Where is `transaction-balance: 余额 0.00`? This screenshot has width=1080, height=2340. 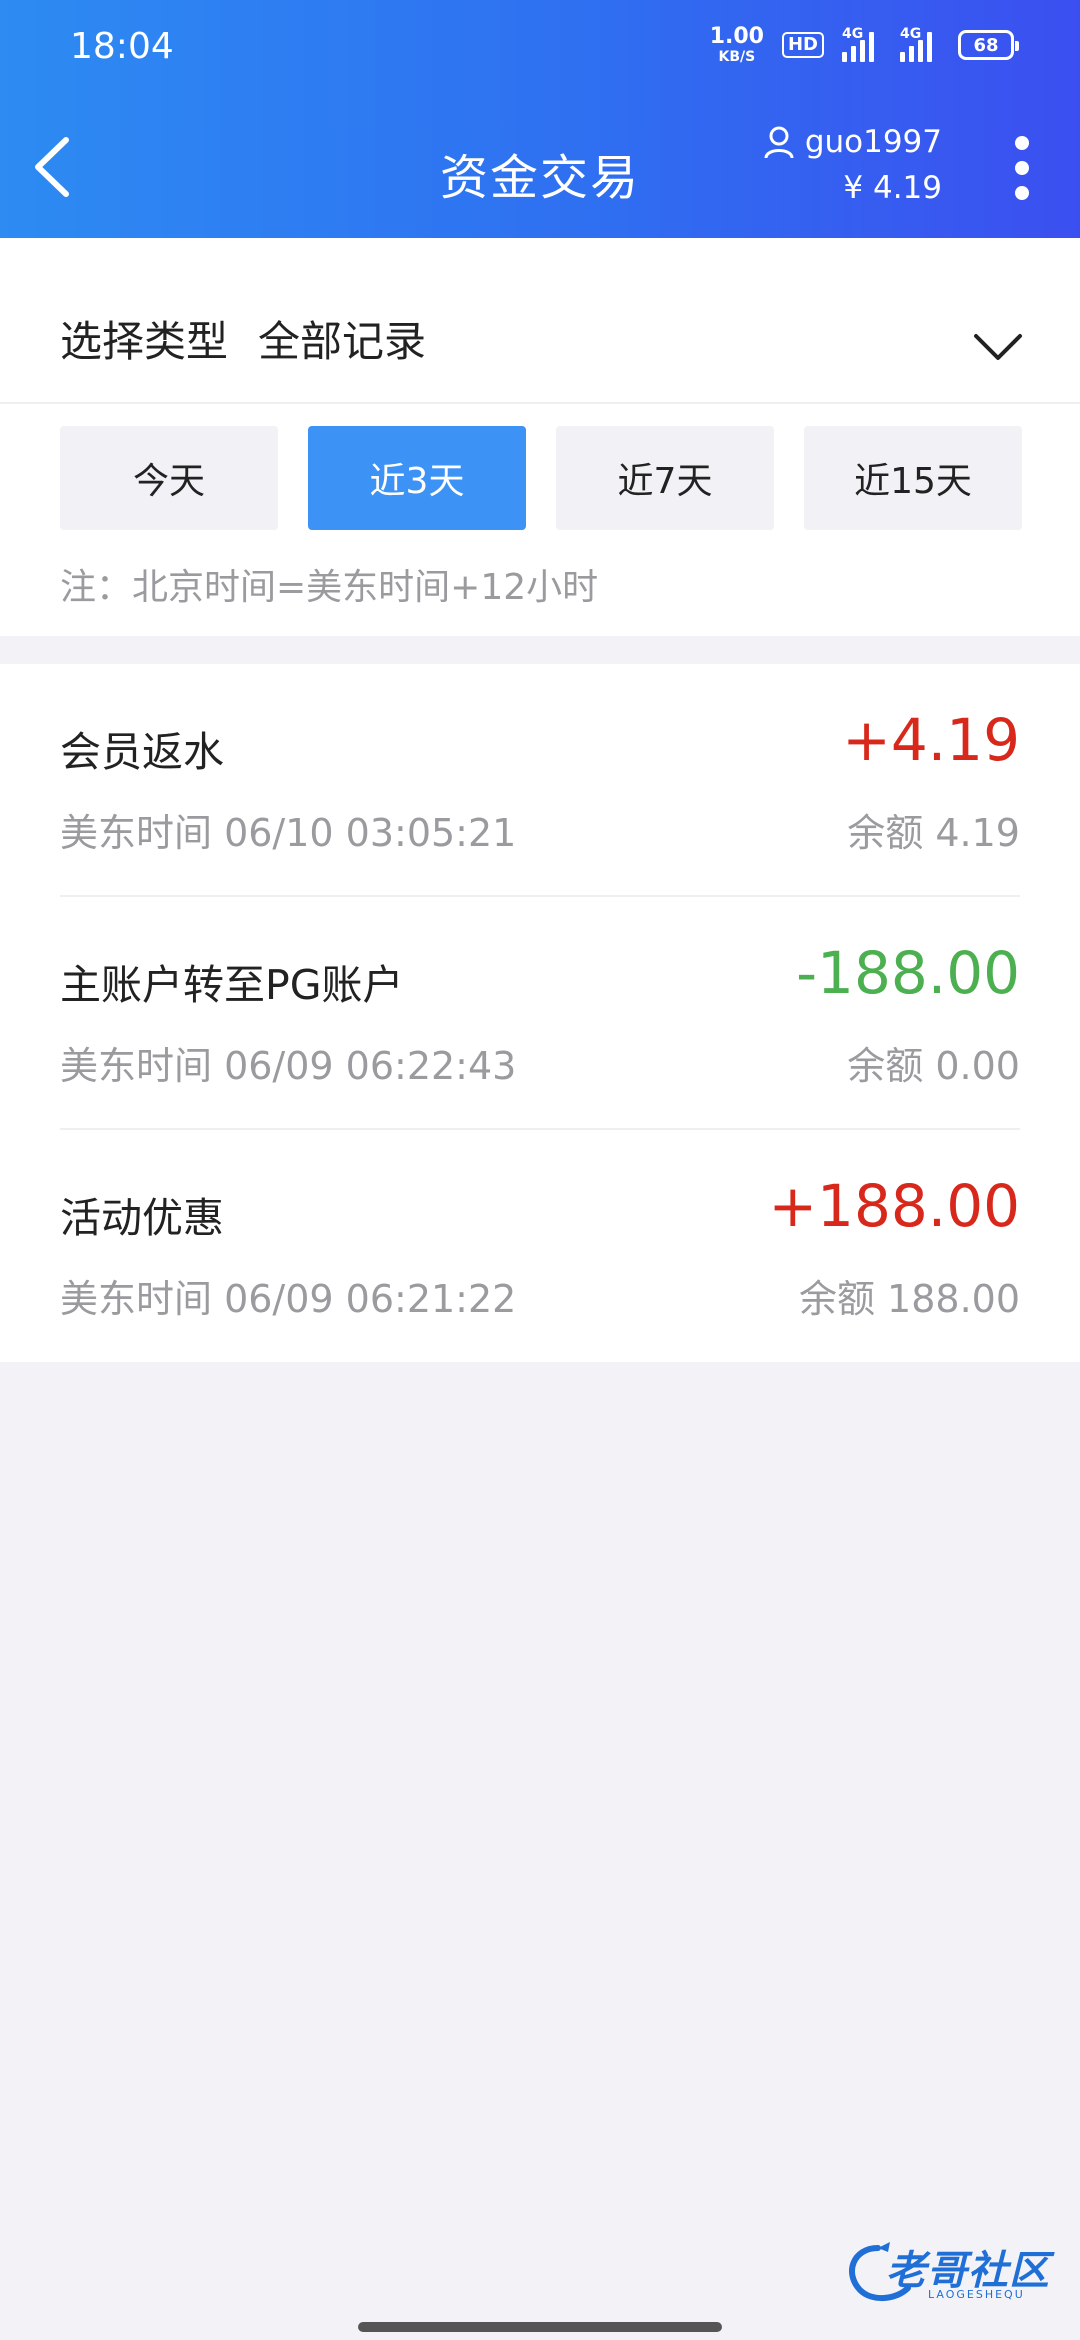
transaction-balance: 余额 0.00 is located at coordinates (933, 1066).